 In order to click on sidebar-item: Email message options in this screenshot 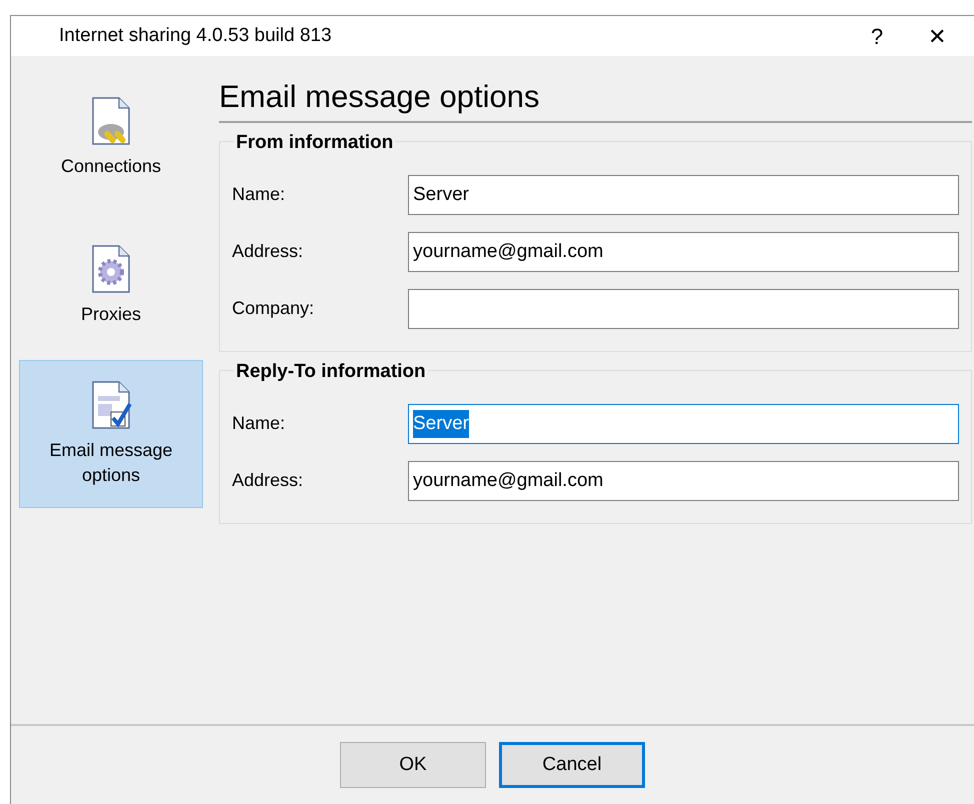, I will do `click(111, 434)`.